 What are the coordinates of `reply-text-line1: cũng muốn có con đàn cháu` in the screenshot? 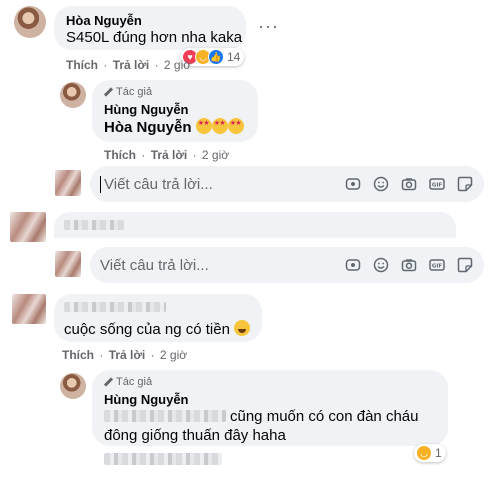 It's located at (324, 416).